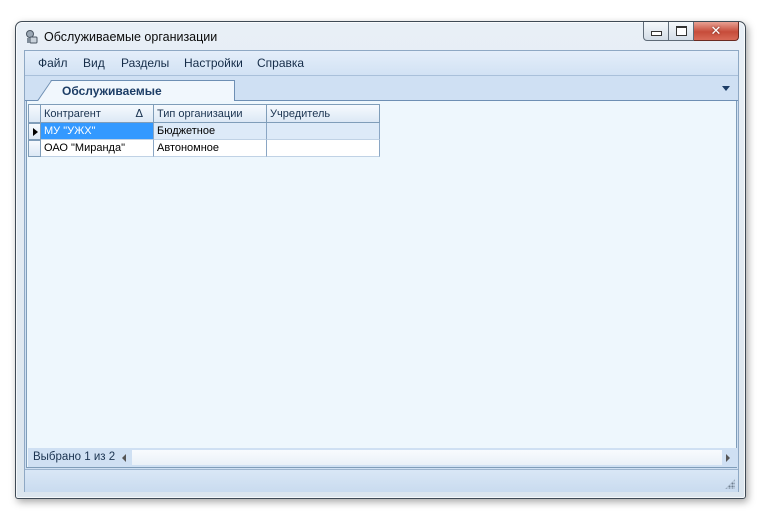  What do you see at coordinates (726, 88) in the screenshot?
I see `tab-list-dropdown-icon` at bounding box center [726, 88].